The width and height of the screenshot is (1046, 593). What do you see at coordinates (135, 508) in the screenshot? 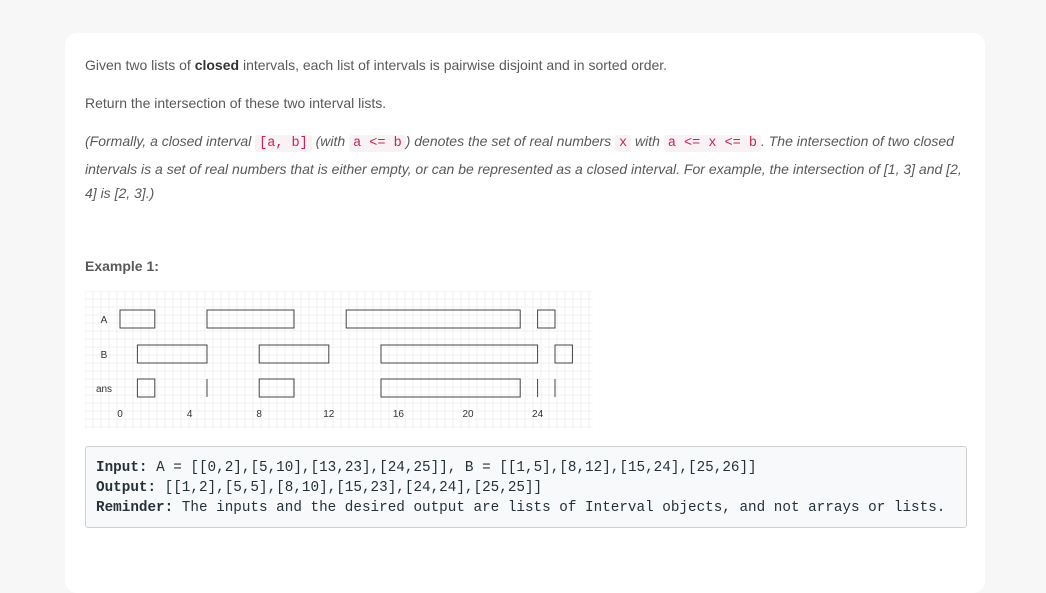
I see `reminder-label: Reminder:` at bounding box center [135, 508].